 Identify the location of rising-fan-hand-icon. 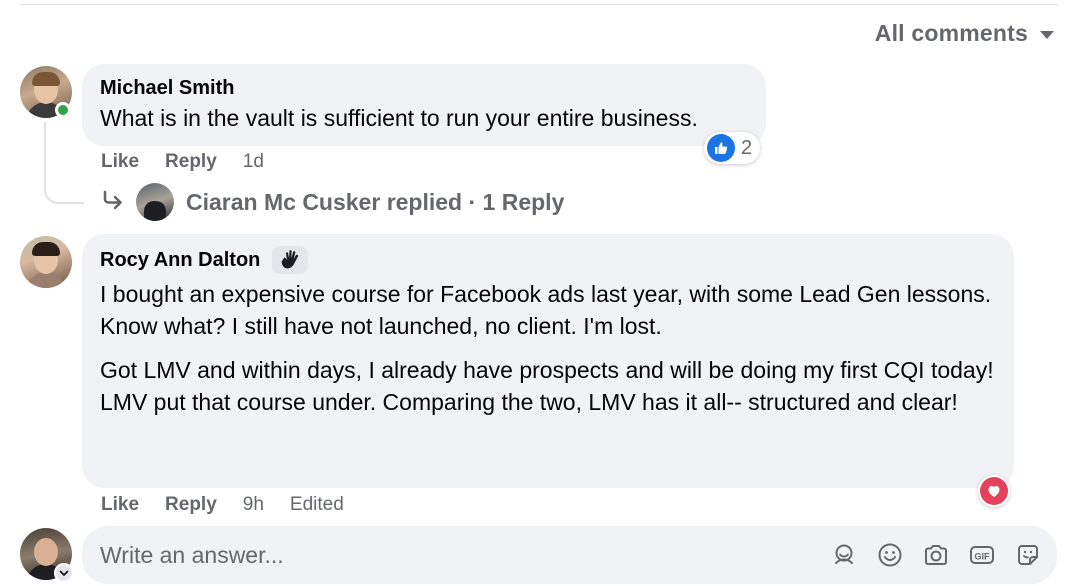
(290, 260).